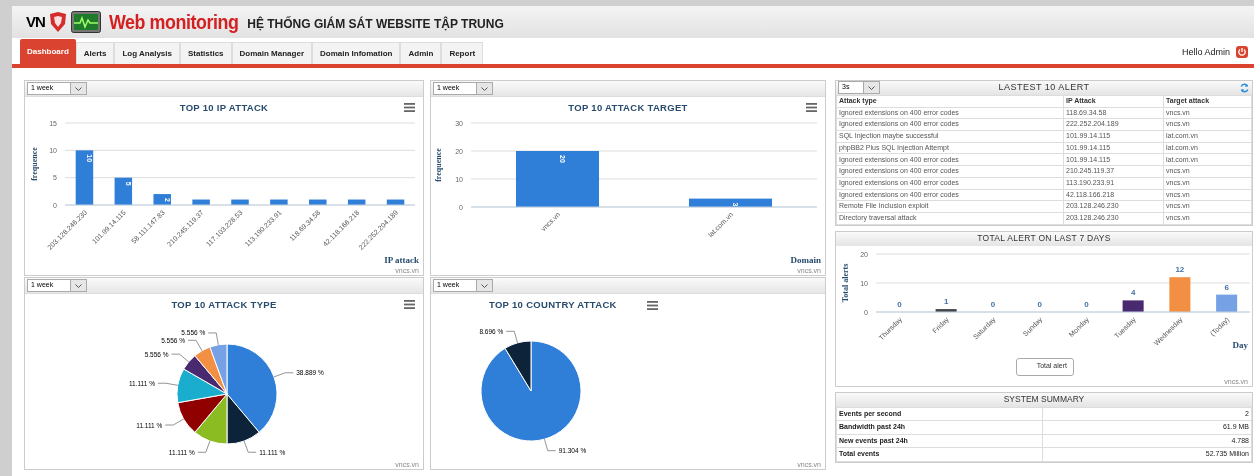 The width and height of the screenshot is (1254, 476). Describe the element at coordinates (421, 53) in the screenshot. I see `nav-tab: Admin` at that location.